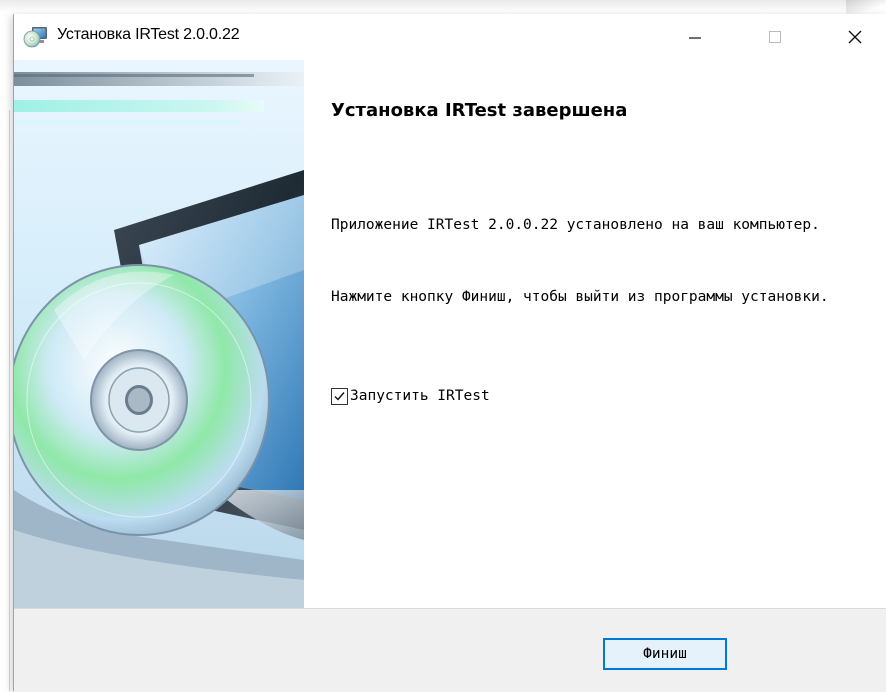  Describe the element at coordinates (479, 110) in the screenshot. I see `page-heading: Установка IRTest завершена` at that location.